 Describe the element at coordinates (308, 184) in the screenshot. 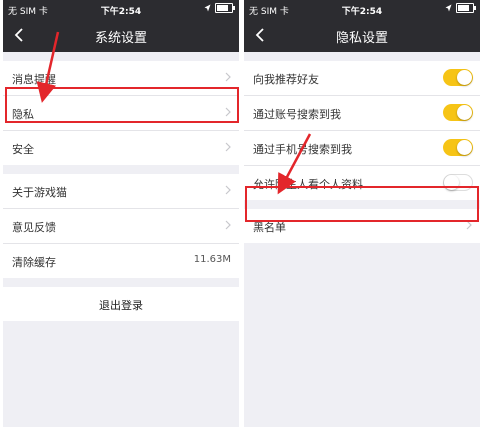

I see `toggle-label: 允许陌生人看个人资料` at that location.